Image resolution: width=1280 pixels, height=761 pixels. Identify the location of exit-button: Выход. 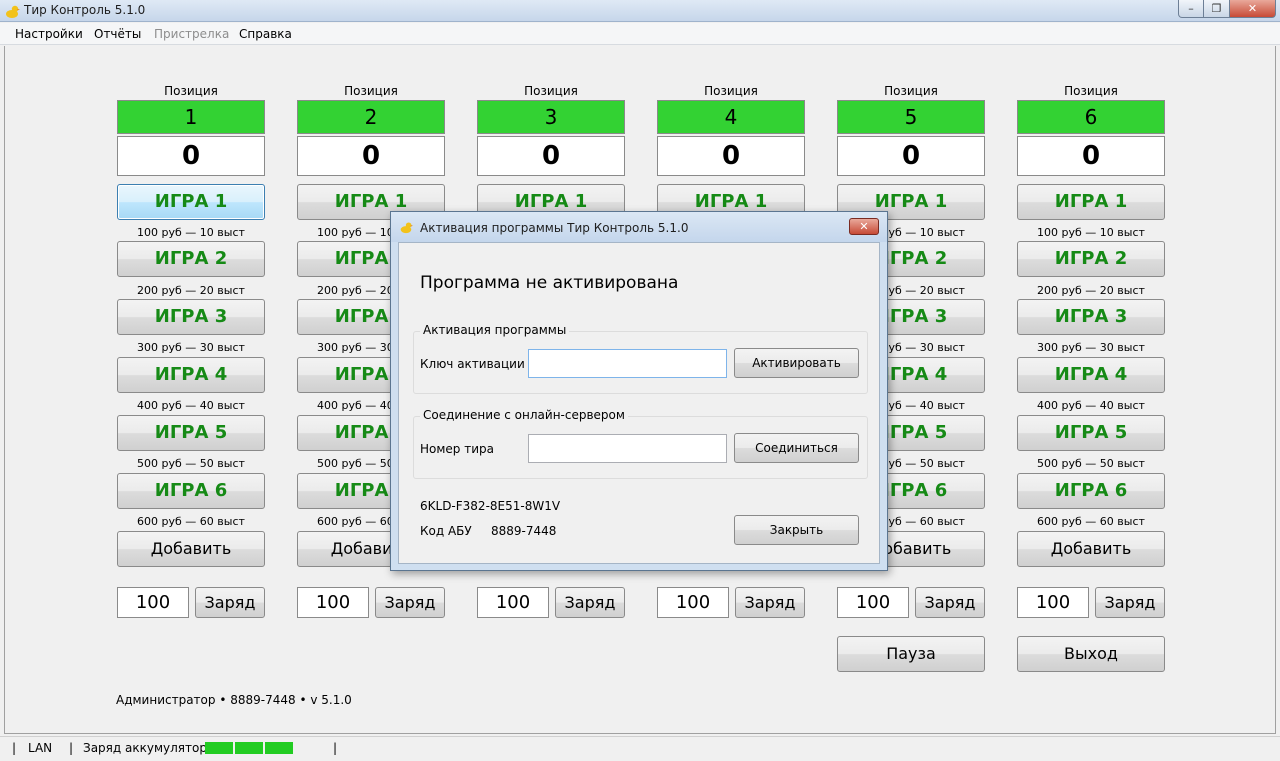
(1091, 654).